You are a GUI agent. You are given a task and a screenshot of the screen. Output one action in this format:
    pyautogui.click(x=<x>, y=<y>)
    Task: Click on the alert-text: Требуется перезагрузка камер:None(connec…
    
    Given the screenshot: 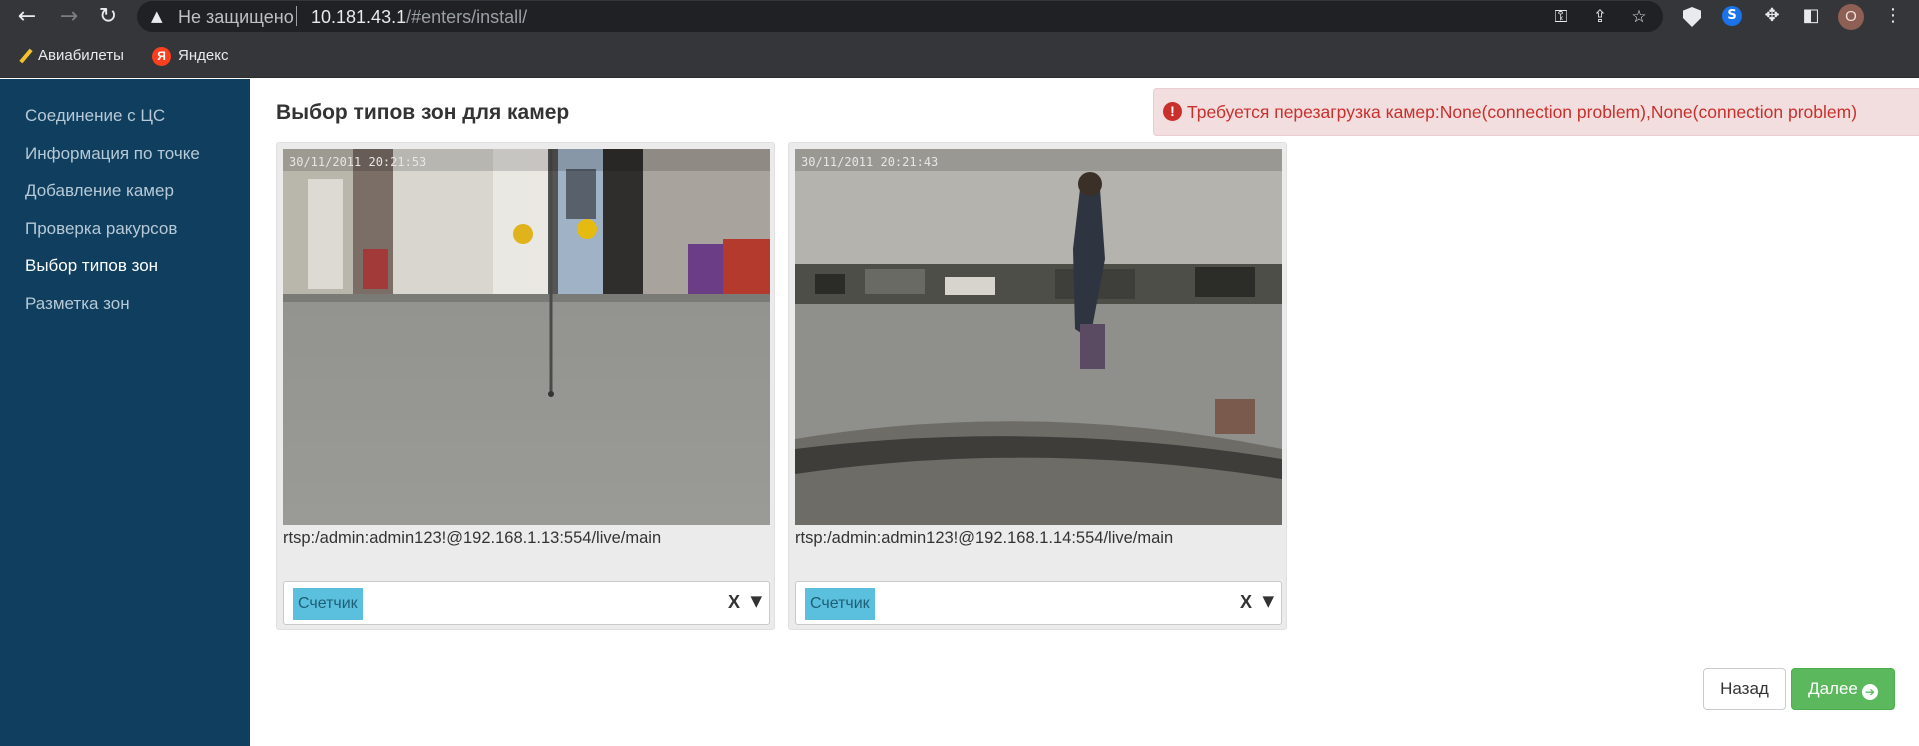 What is the action you would take?
    pyautogui.click(x=1522, y=112)
    